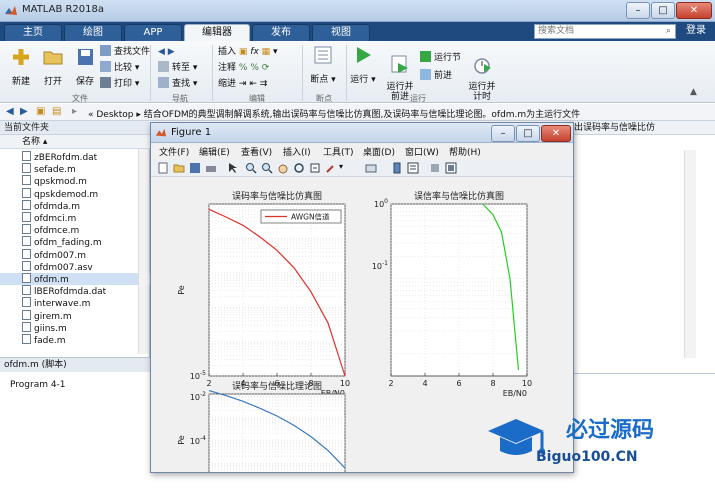 The width and height of the screenshot is (715, 500). I want to click on file-item: qpskdemod.m, so click(75, 193).